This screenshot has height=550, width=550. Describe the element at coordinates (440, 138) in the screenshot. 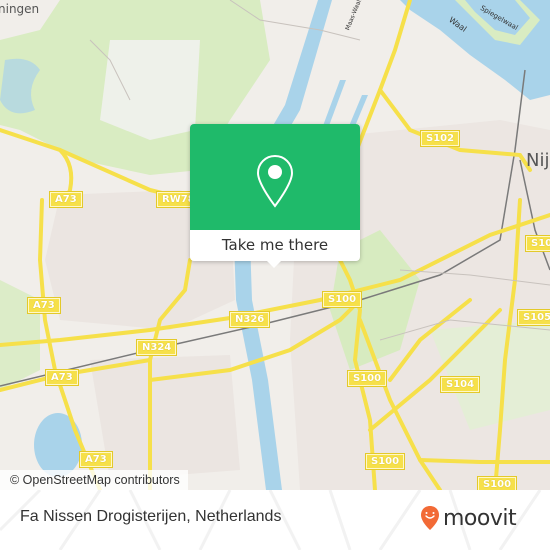

I see `road-shield: S102` at that location.